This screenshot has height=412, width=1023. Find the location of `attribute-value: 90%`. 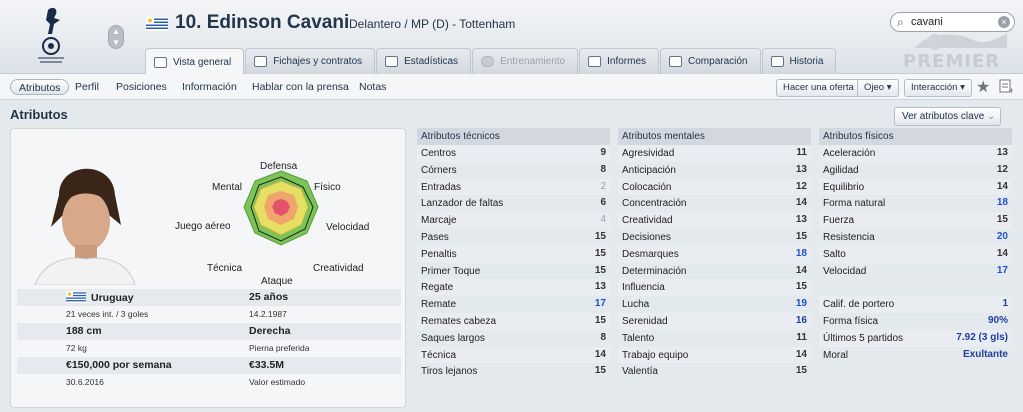

attribute-value: 90% is located at coordinates (997, 320).